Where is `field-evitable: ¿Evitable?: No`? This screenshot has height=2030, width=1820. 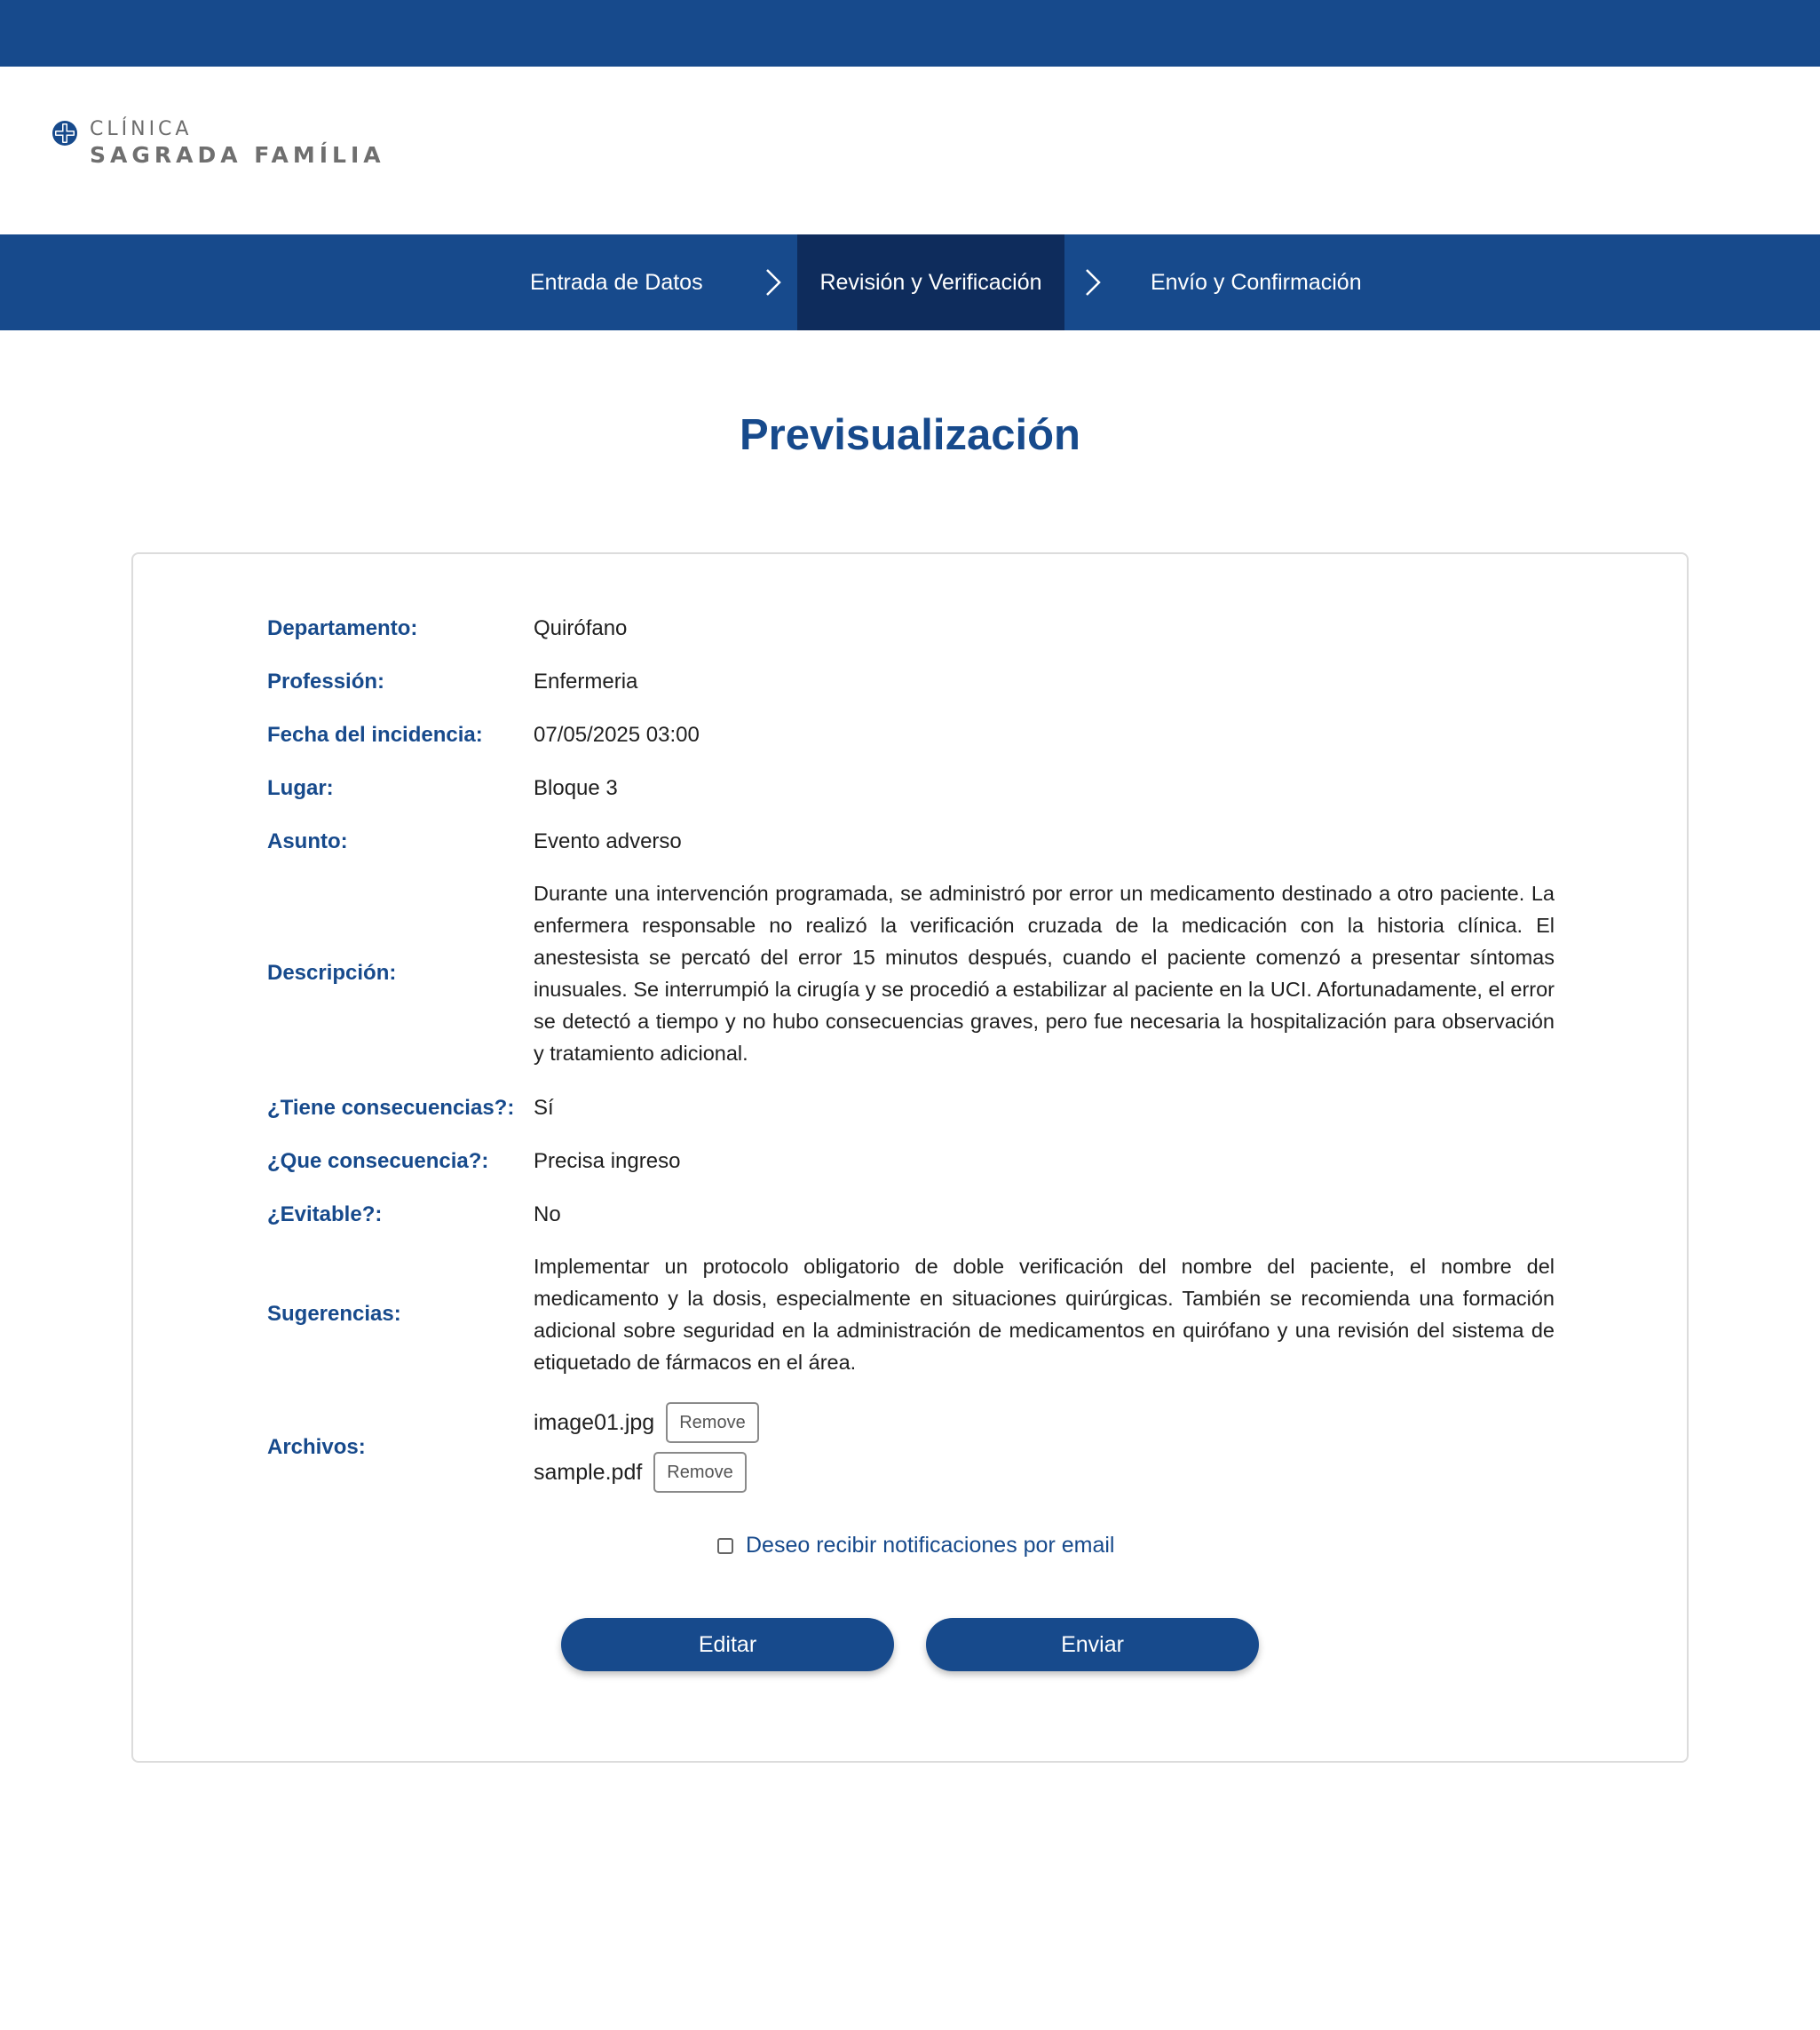 field-evitable: ¿Evitable?: No is located at coordinates (977, 1214).